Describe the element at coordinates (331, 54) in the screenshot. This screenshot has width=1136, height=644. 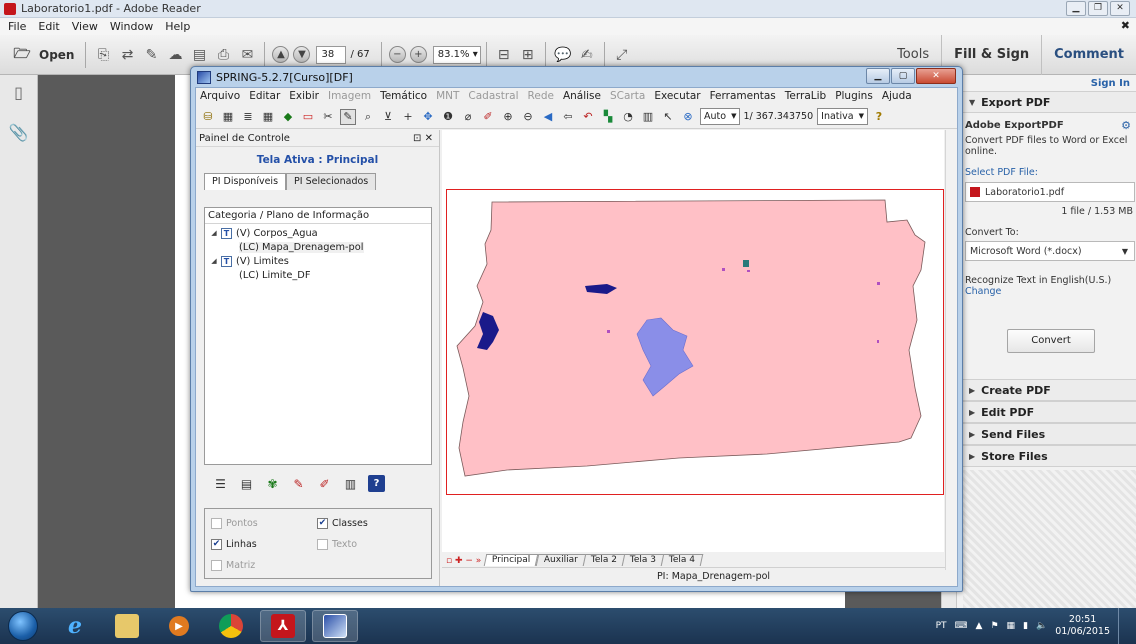
I see `page-number-input: 38` at that location.